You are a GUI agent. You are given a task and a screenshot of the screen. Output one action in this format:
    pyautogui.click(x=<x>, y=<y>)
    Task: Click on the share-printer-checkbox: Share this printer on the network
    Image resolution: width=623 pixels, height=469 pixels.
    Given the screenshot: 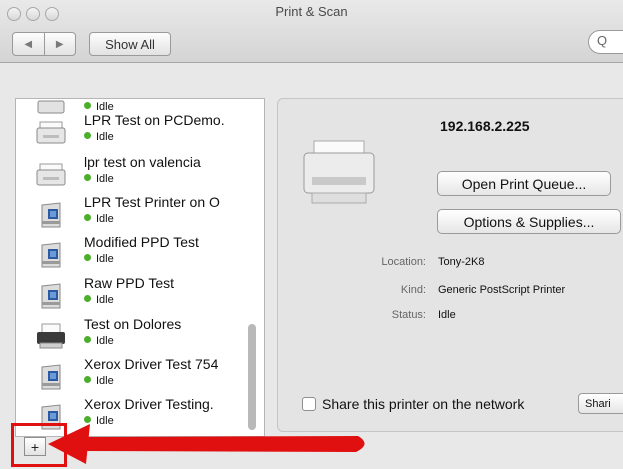 What is the action you would take?
    pyautogui.click(x=413, y=404)
    